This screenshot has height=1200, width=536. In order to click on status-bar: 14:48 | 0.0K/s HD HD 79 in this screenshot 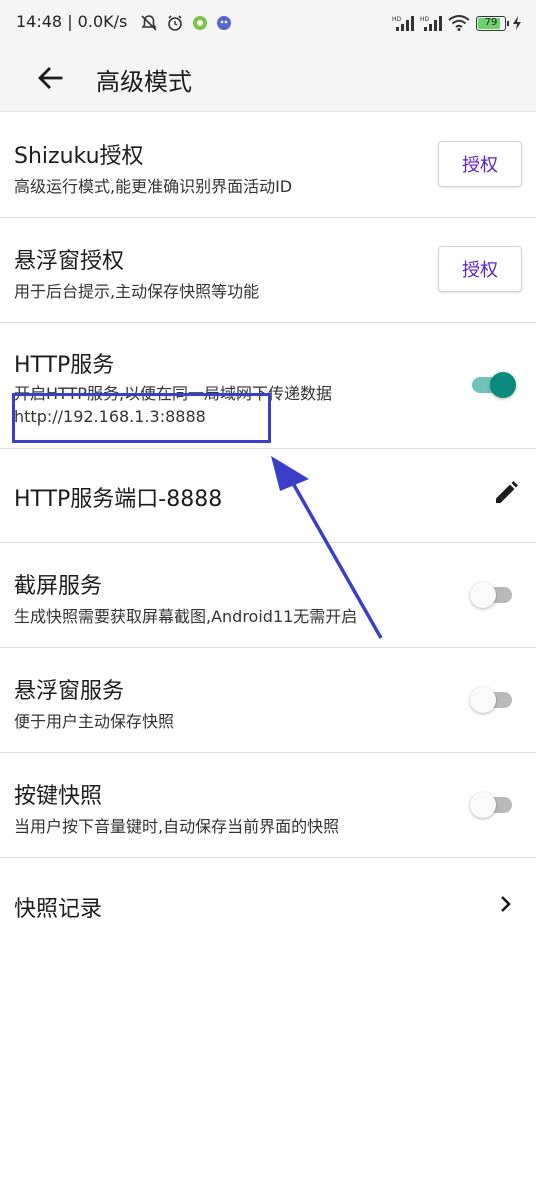, I will do `click(268, 22)`.